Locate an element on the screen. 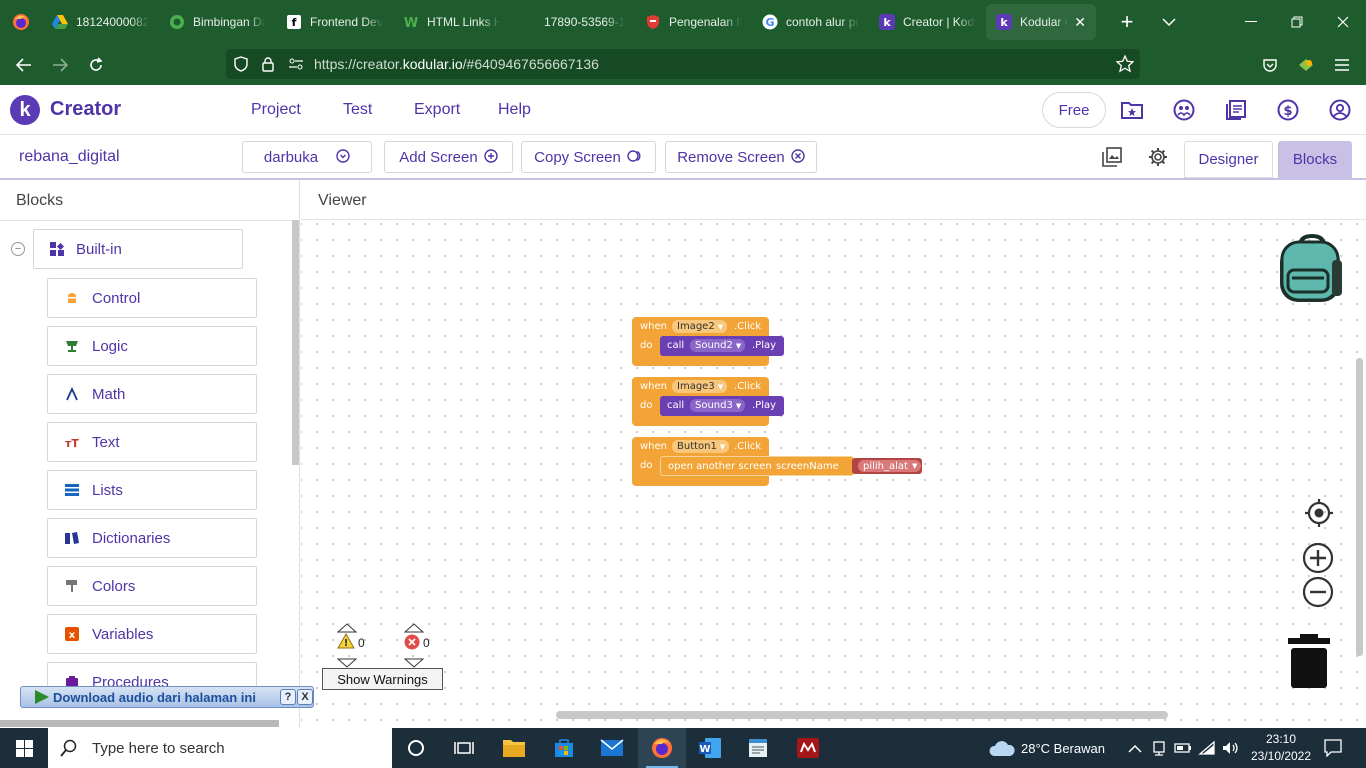 This screenshot has width=1366, height=768. menu-export: Export is located at coordinates (437, 110).